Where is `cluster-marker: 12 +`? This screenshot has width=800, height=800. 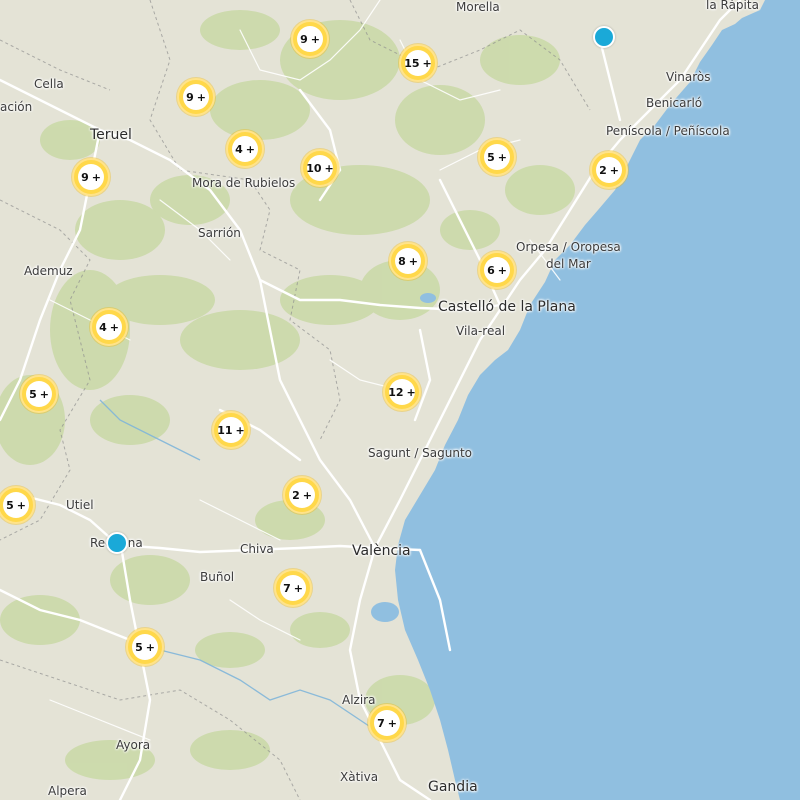 cluster-marker: 12 + is located at coordinates (402, 392).